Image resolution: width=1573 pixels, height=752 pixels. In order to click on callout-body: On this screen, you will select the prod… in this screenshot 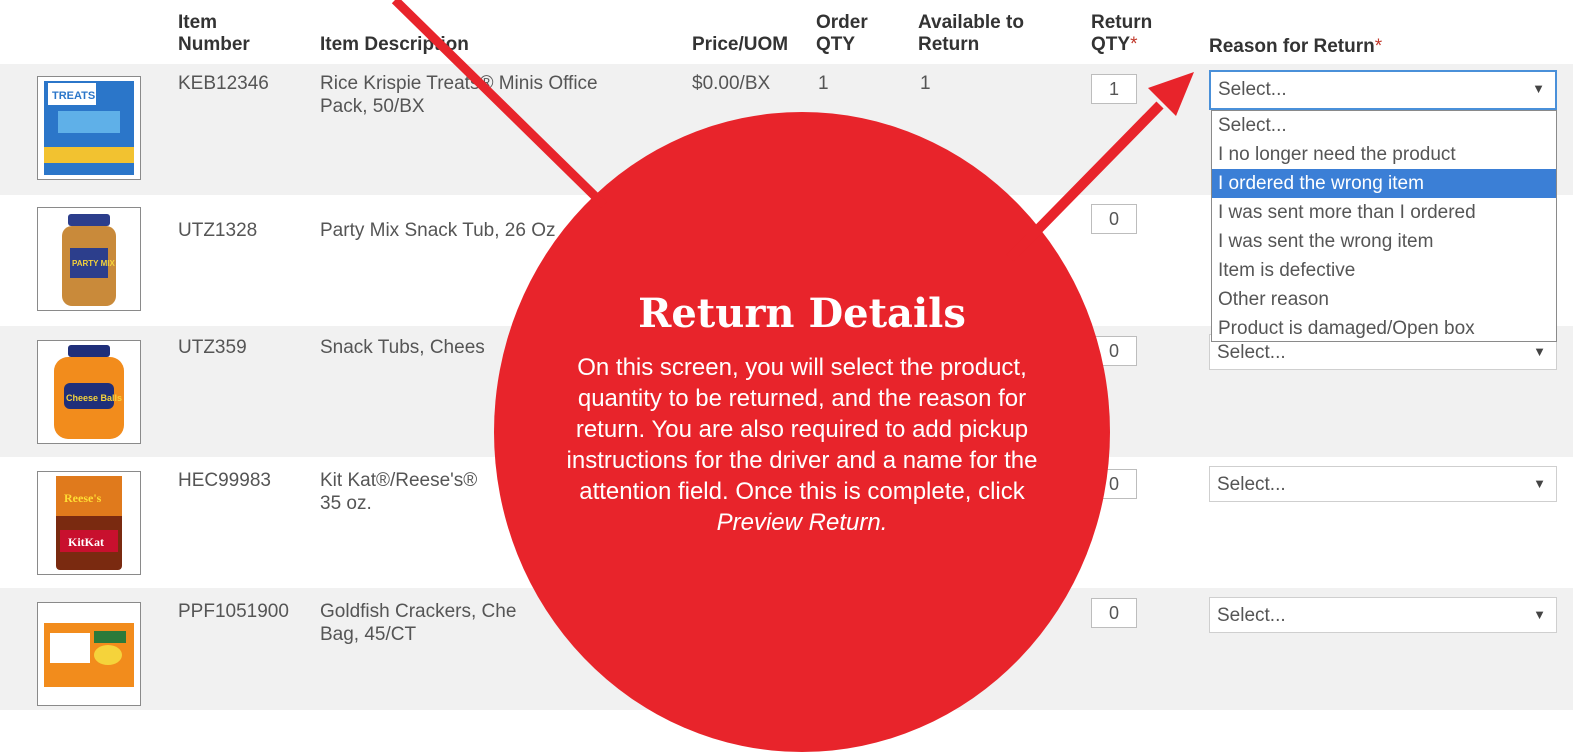, I will do `click(802, 445)`.